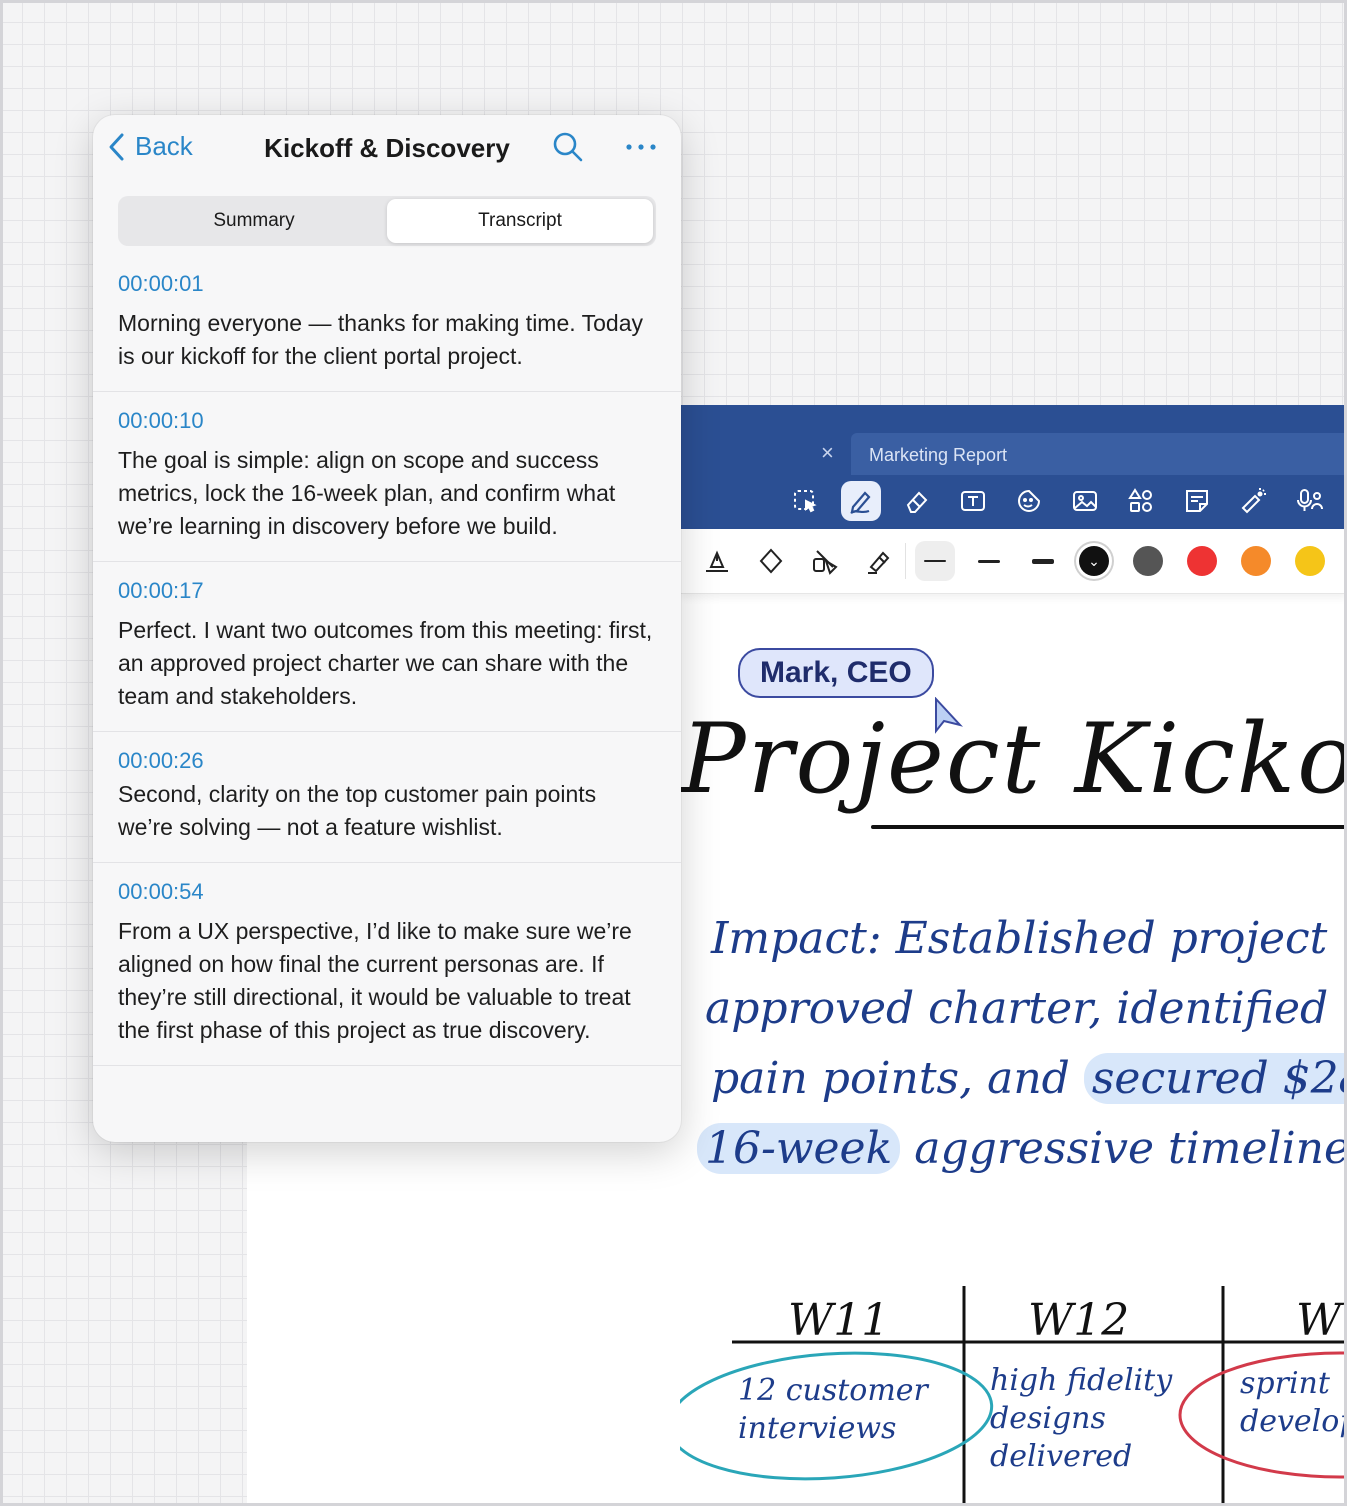 This screenshot has height=1506, width=1347. Describe the element at coordinates (387, 591) in the screenshot. I see `entry-timestamp: 00:00:17` at that location.